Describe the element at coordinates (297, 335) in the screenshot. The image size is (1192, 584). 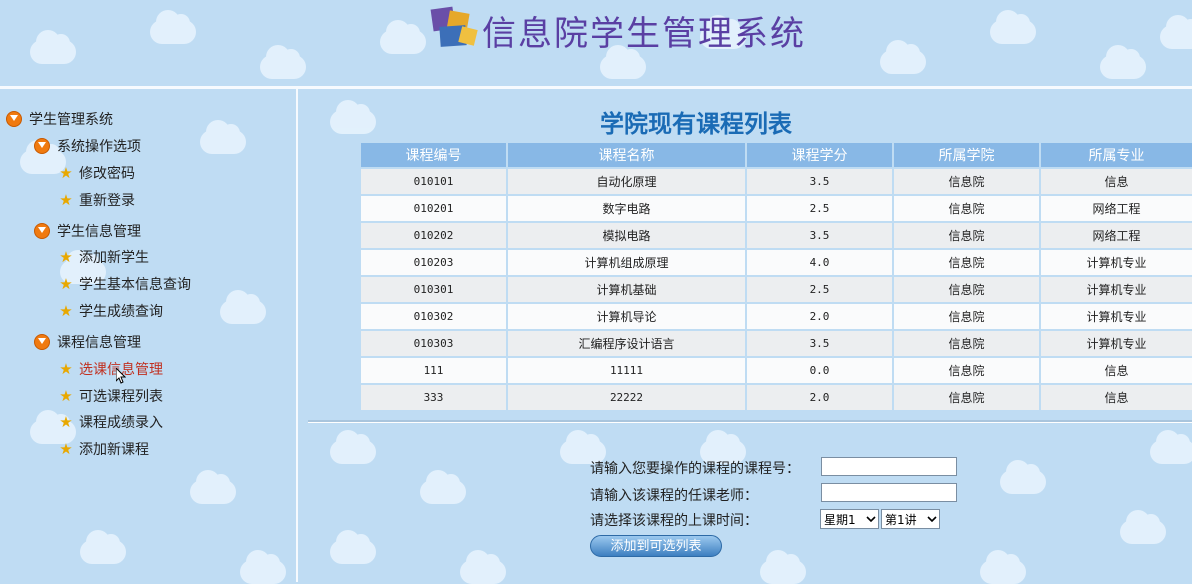
I see `sidebar-divider` at that location.